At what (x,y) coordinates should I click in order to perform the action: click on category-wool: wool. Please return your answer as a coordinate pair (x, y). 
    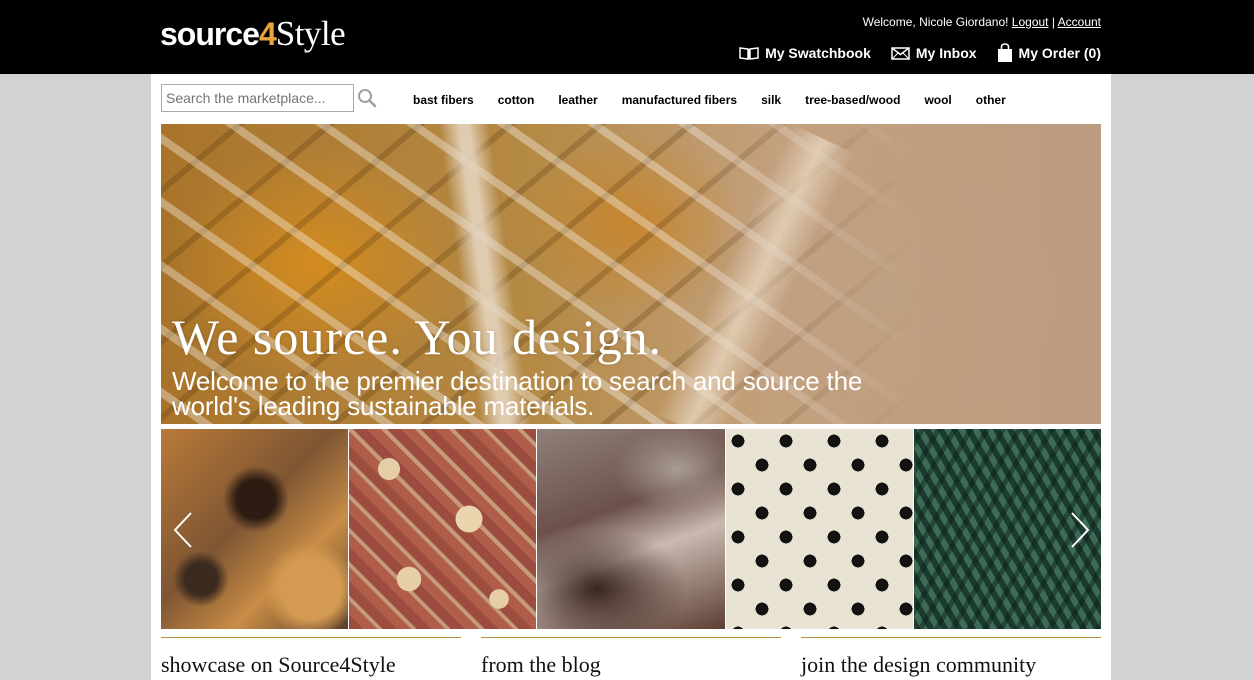
    Looking at the image, I should click on (937, 100).